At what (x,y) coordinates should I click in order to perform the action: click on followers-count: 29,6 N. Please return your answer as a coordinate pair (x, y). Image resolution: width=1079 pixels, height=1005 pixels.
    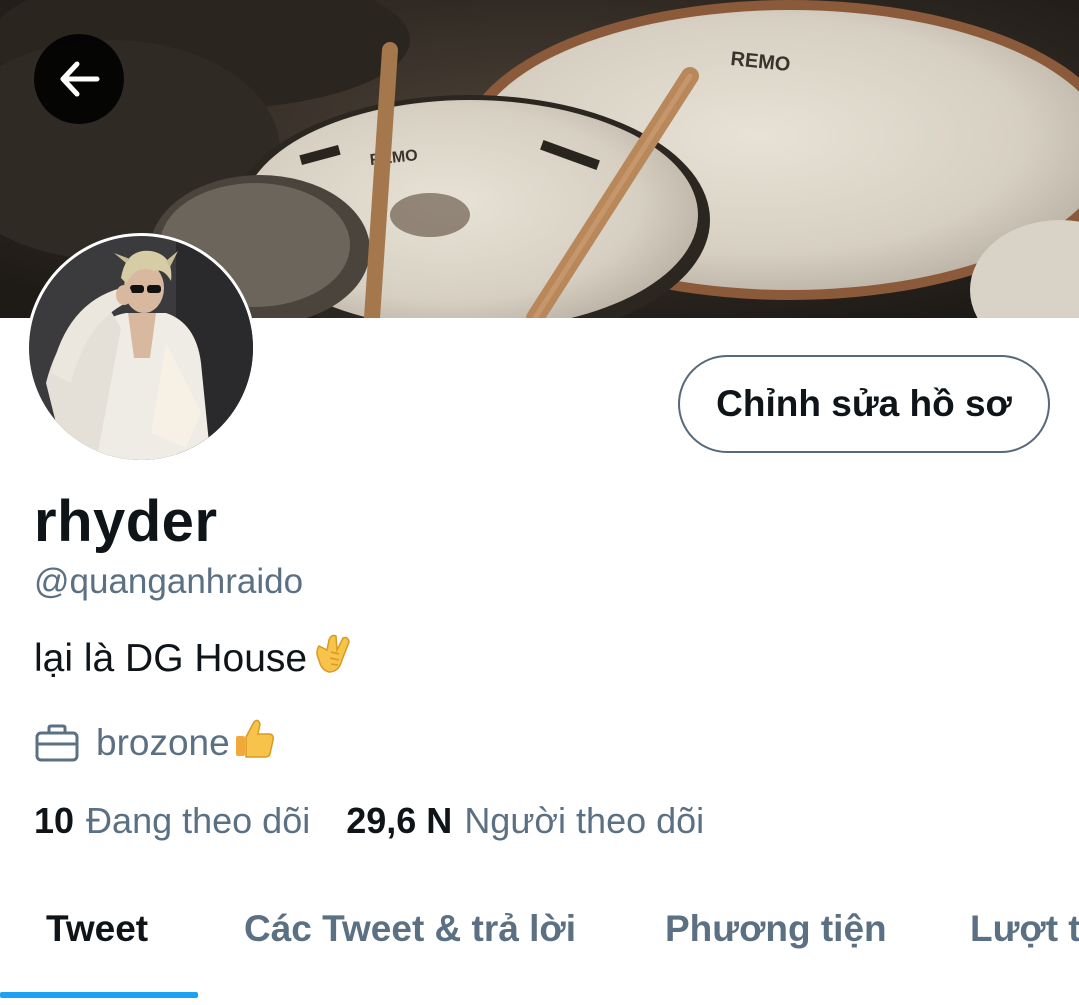
    Looking at the image, I should click on (399, 820).